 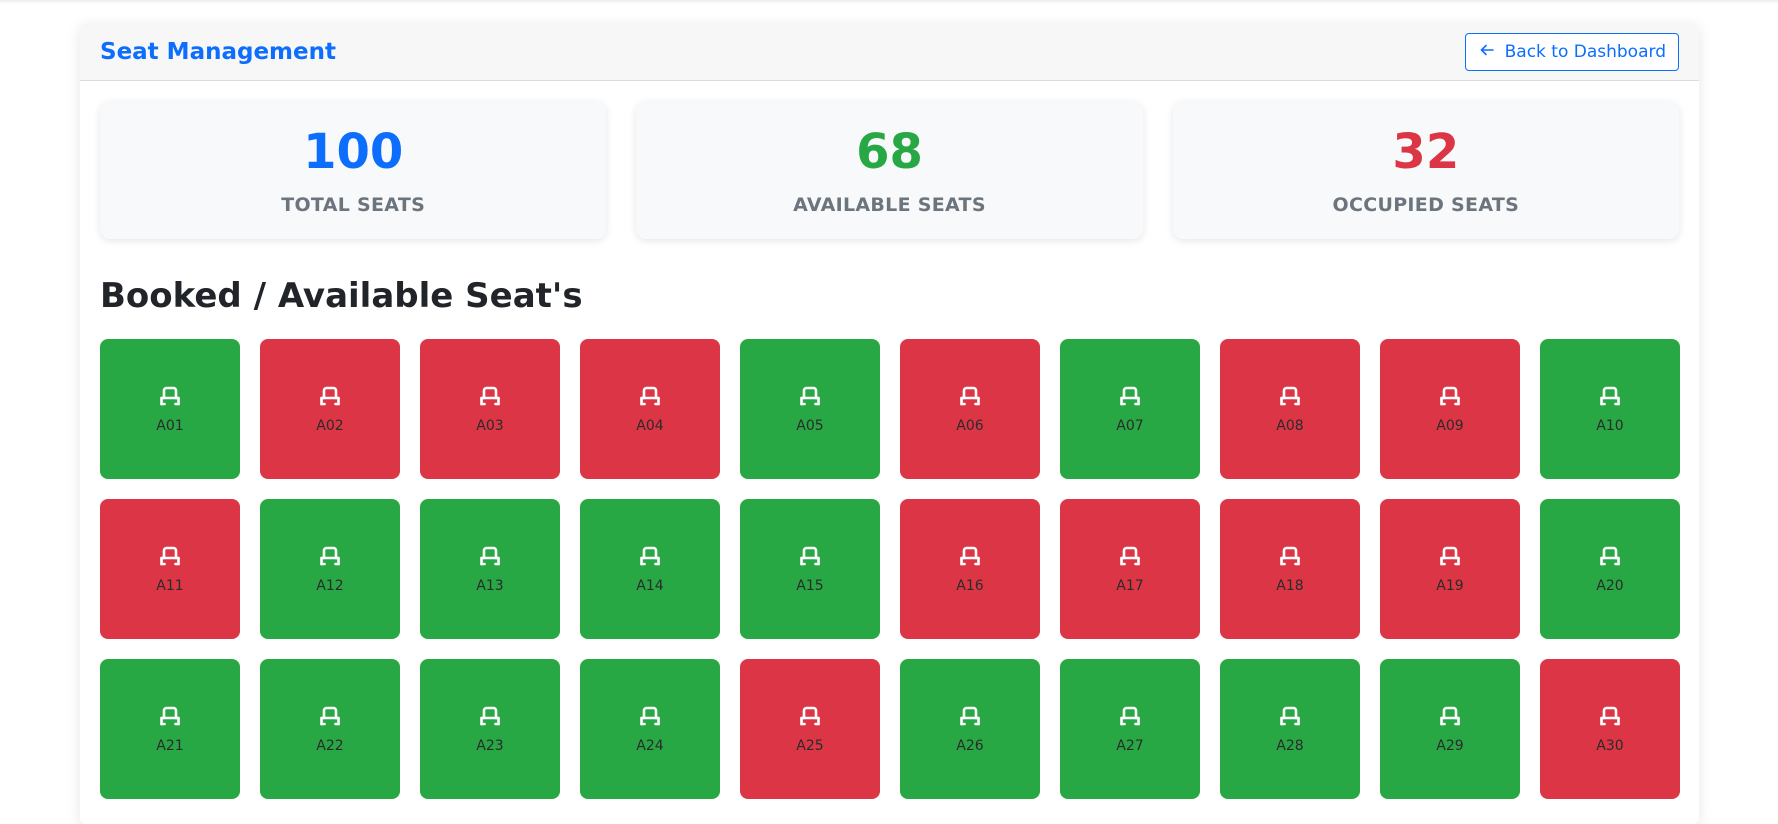 What do you see at coordinates (490, 586) in the screenshot?
I see `seat-label: A13` at bounding box center [490, 586].